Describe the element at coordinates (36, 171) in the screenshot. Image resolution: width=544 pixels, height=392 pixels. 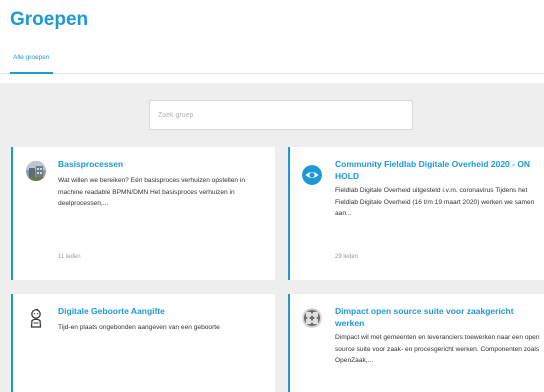
I see `building-photo-icon` at that location.